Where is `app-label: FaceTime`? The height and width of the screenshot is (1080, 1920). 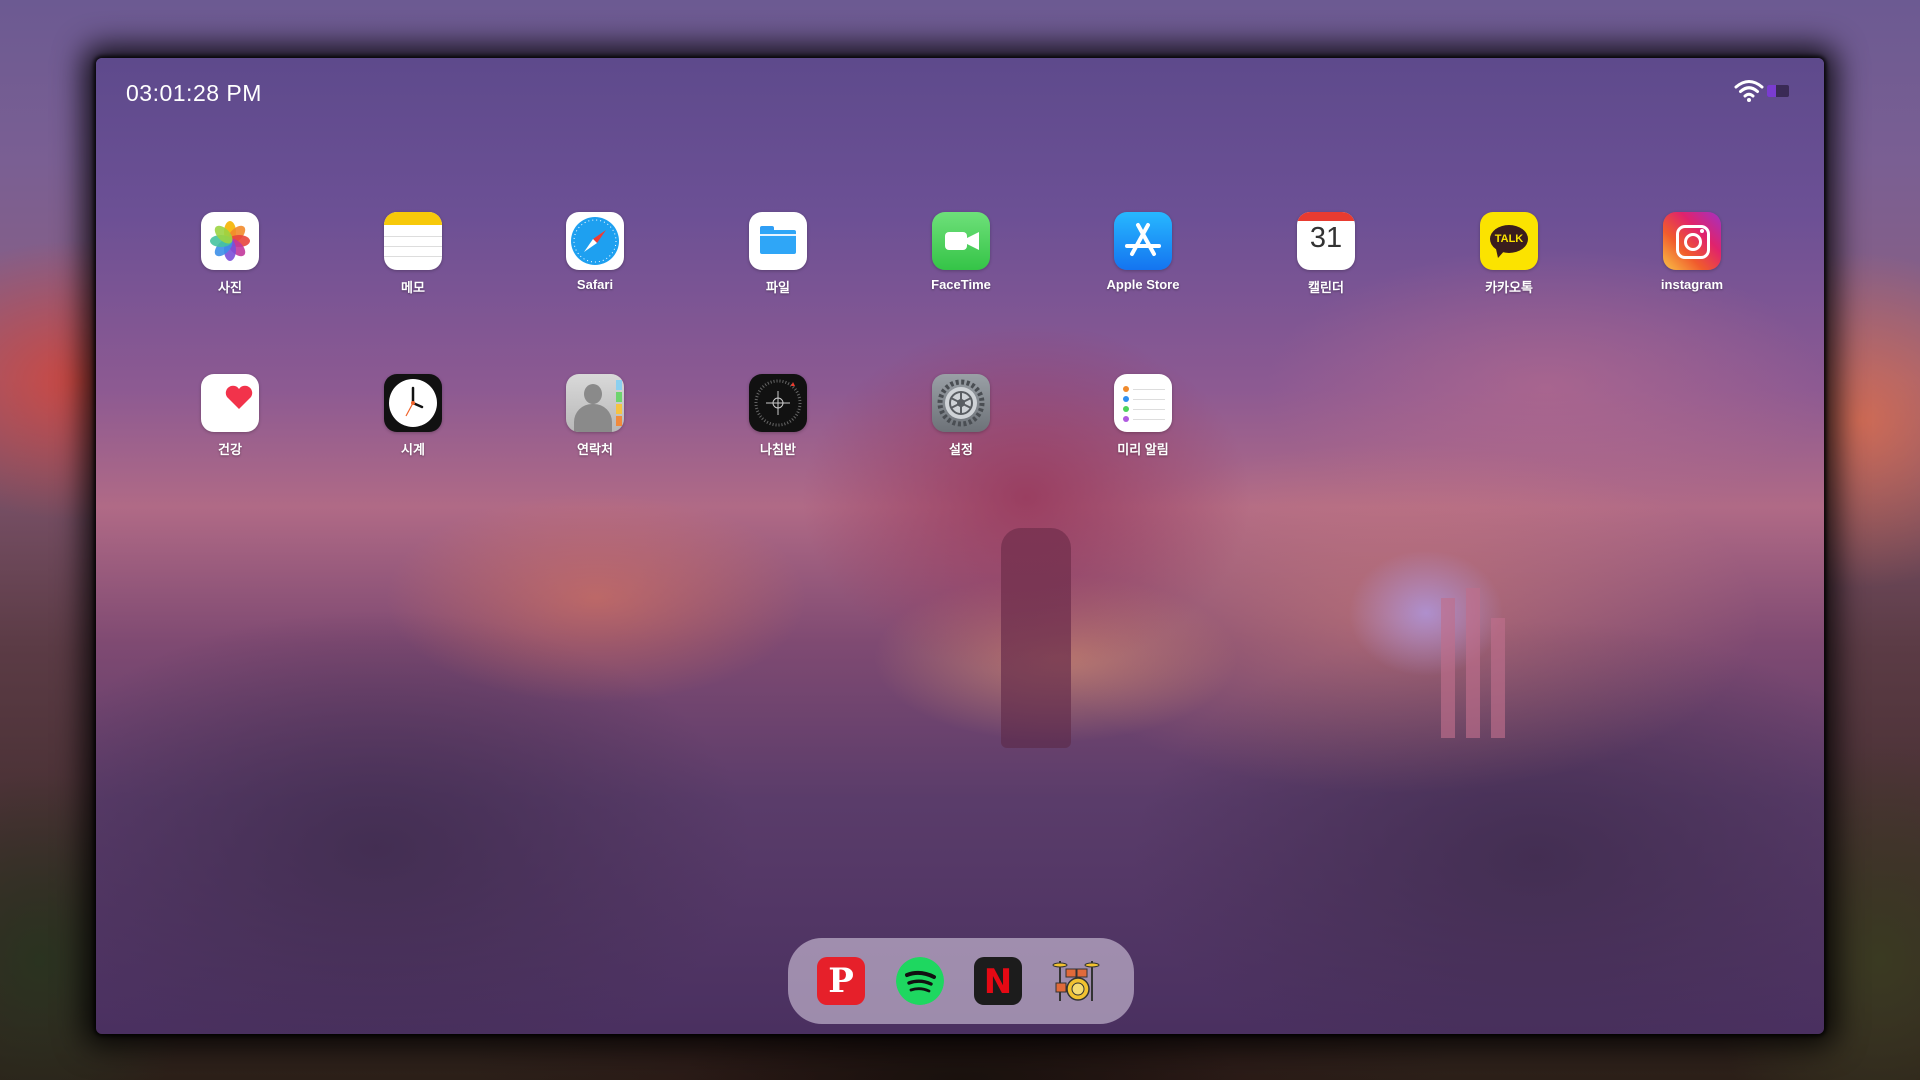
app-label: FaceTime is located at coordinates (961, 284).